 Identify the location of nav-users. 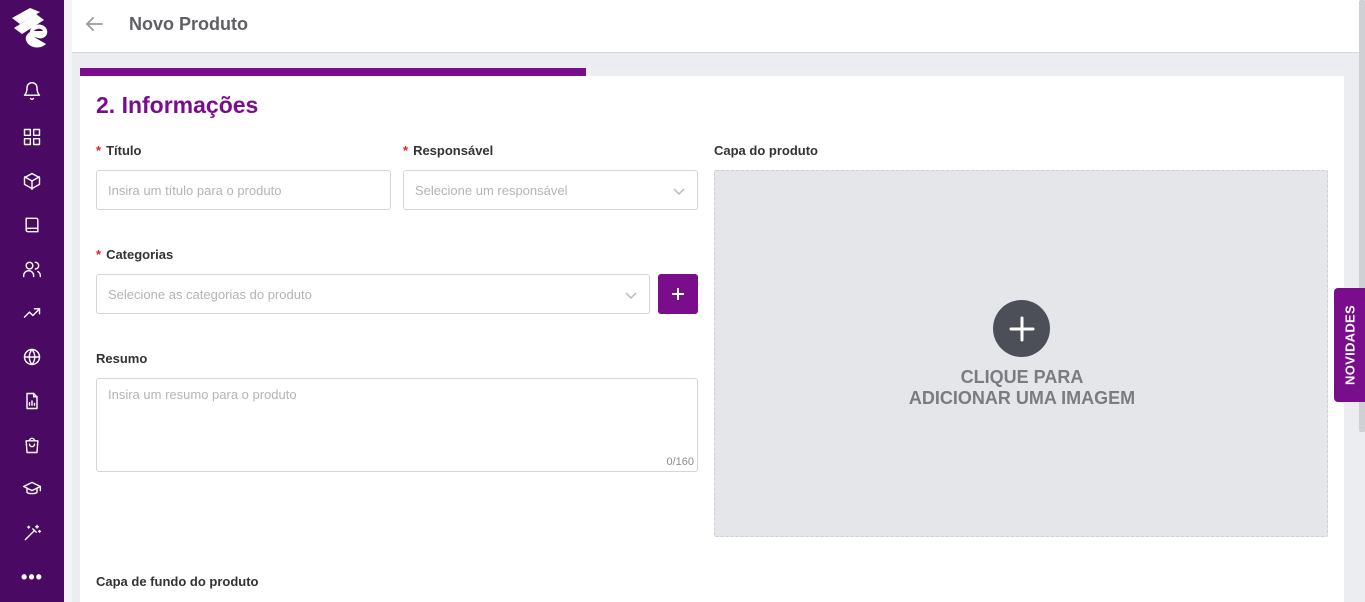
(32, 269).